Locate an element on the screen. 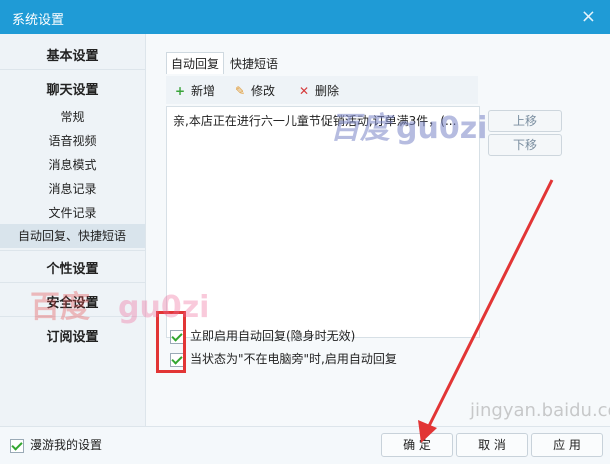 This screenshot has width=610, height=464. reply-toolbar: + 新增 ✎ 修改 ✕ 删除 is located at coordinates (322, 90).